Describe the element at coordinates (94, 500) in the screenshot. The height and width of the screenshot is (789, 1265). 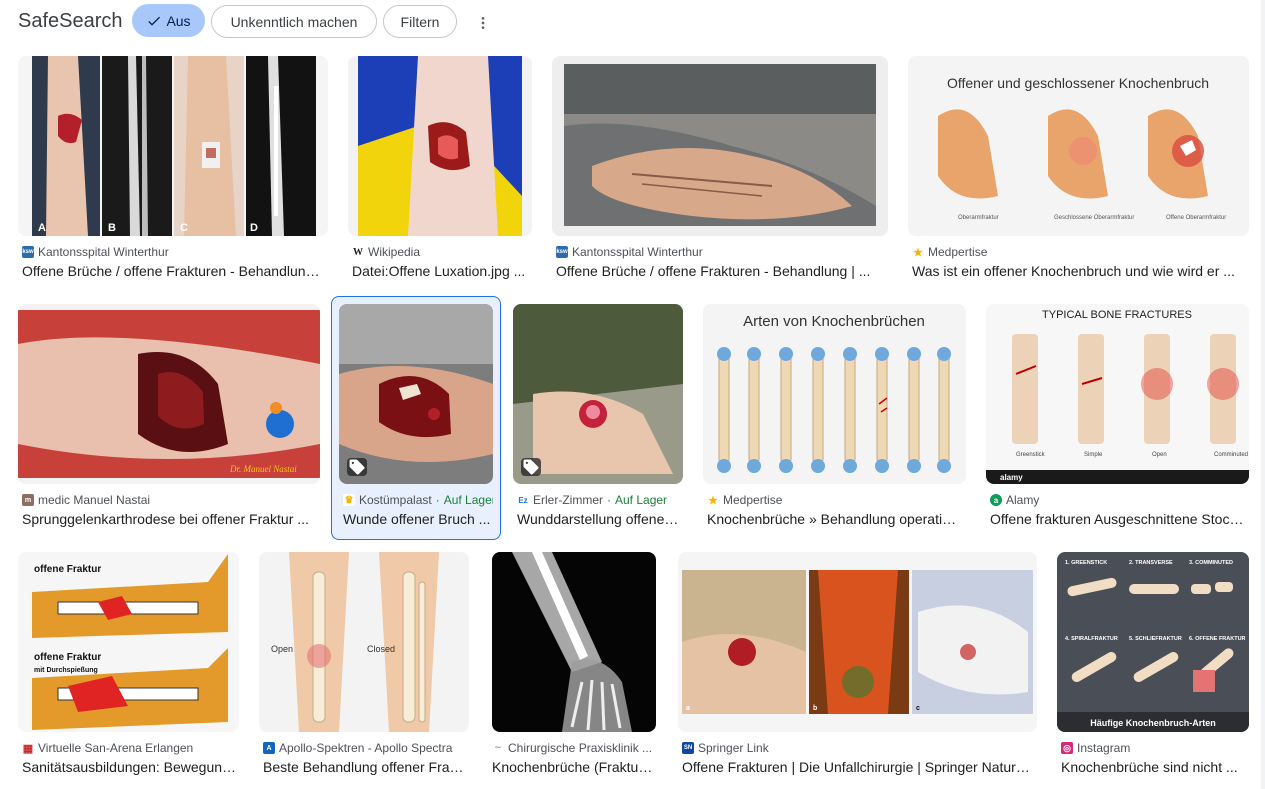
I see `source-name: medic Manuel Nastai` at that location.